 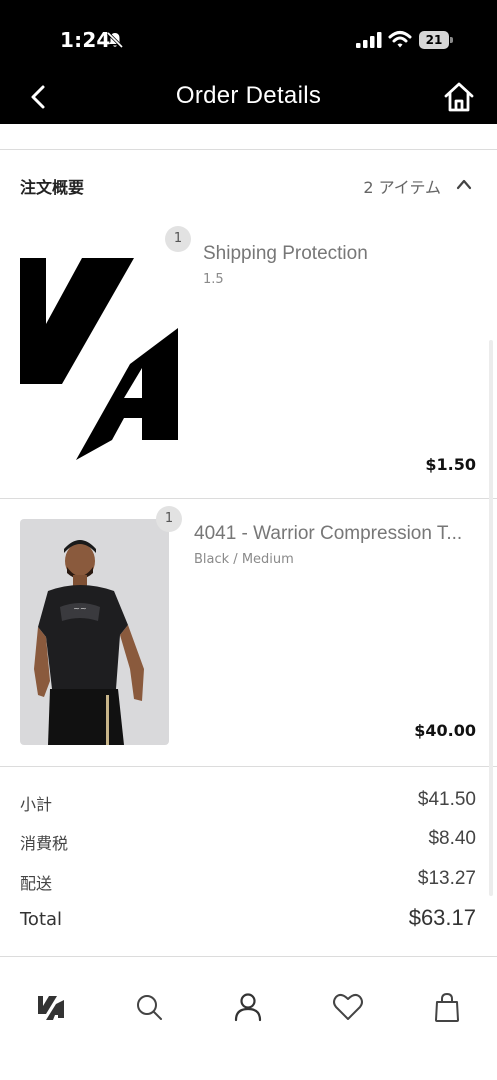 What do you see at coordinates (248, 62) in the screenshot?
I see `top-bar: 1:24 21 Order Details` at bounding box center [248, 62].